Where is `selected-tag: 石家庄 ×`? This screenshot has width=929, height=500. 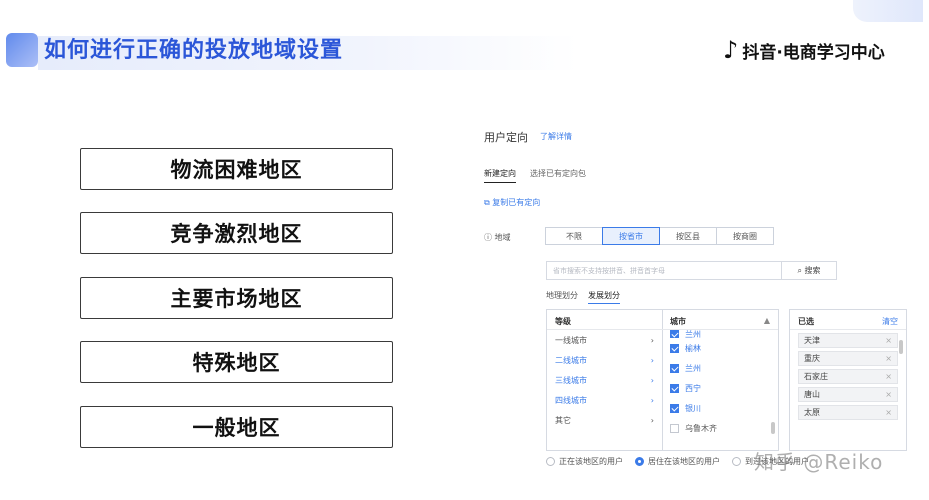
selected-tag: 石家庄 × is located at coordinates (848, 376).